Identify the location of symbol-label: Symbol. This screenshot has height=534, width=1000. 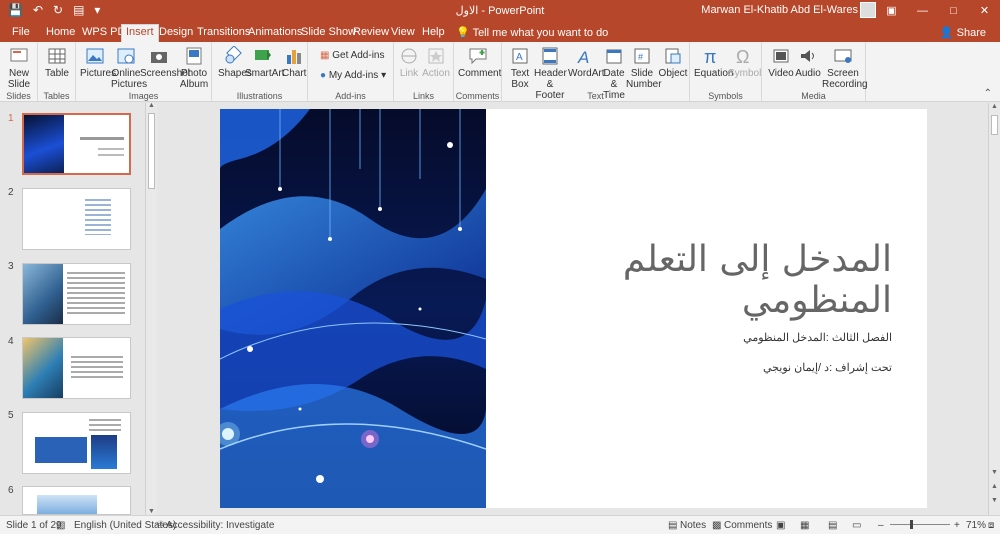
(745, 73).